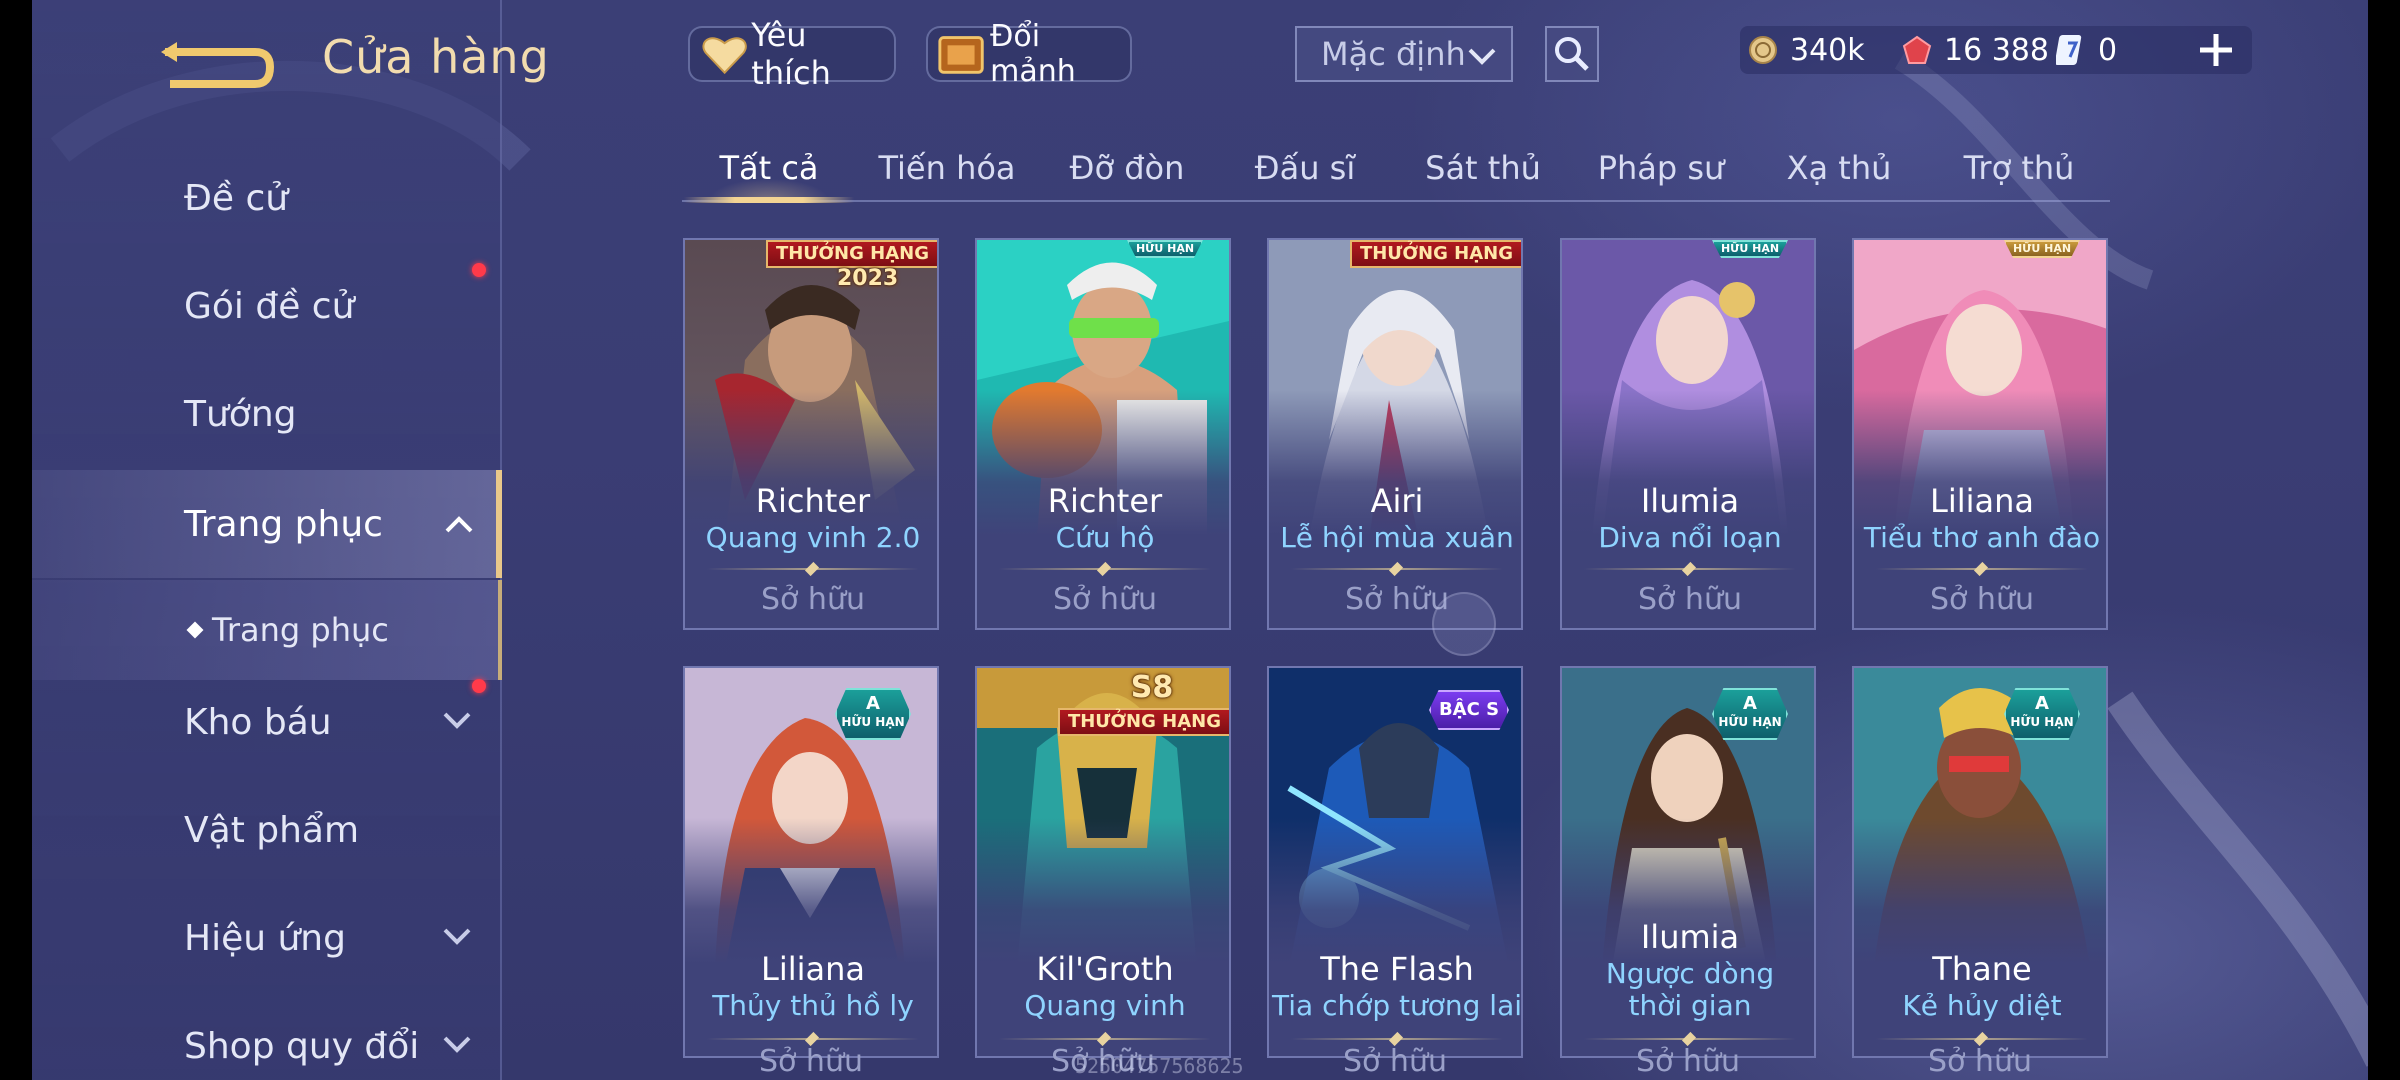 Image resolution: width=2400 pixels, height=1080 pixels. I want to click on sidebar-subitem-skins: Trang phục, so click(267, 630).